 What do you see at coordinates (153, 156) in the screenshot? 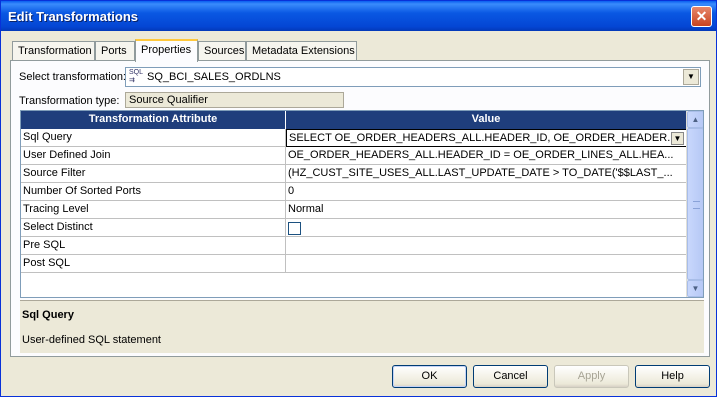
I see `attribute-name: User Defined Join` at bounding box center [153, 156].